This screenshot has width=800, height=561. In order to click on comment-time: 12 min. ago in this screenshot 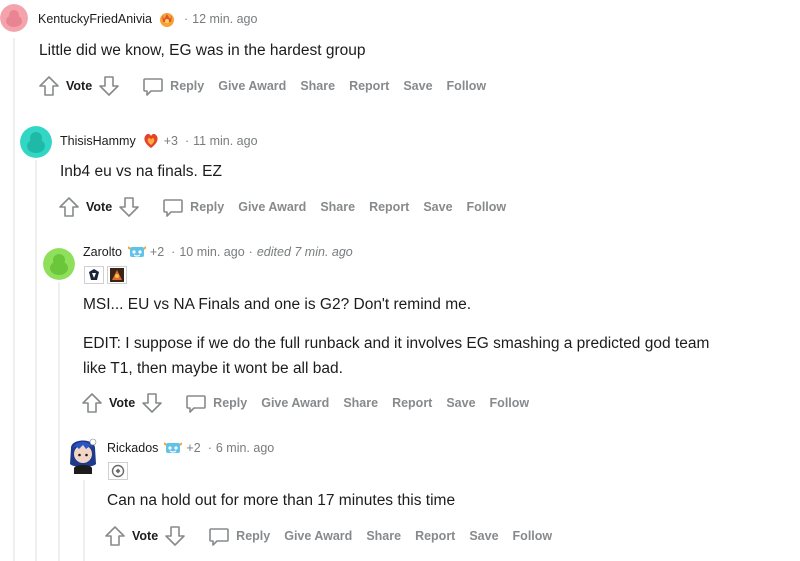, I will do `click(224, 19)`.